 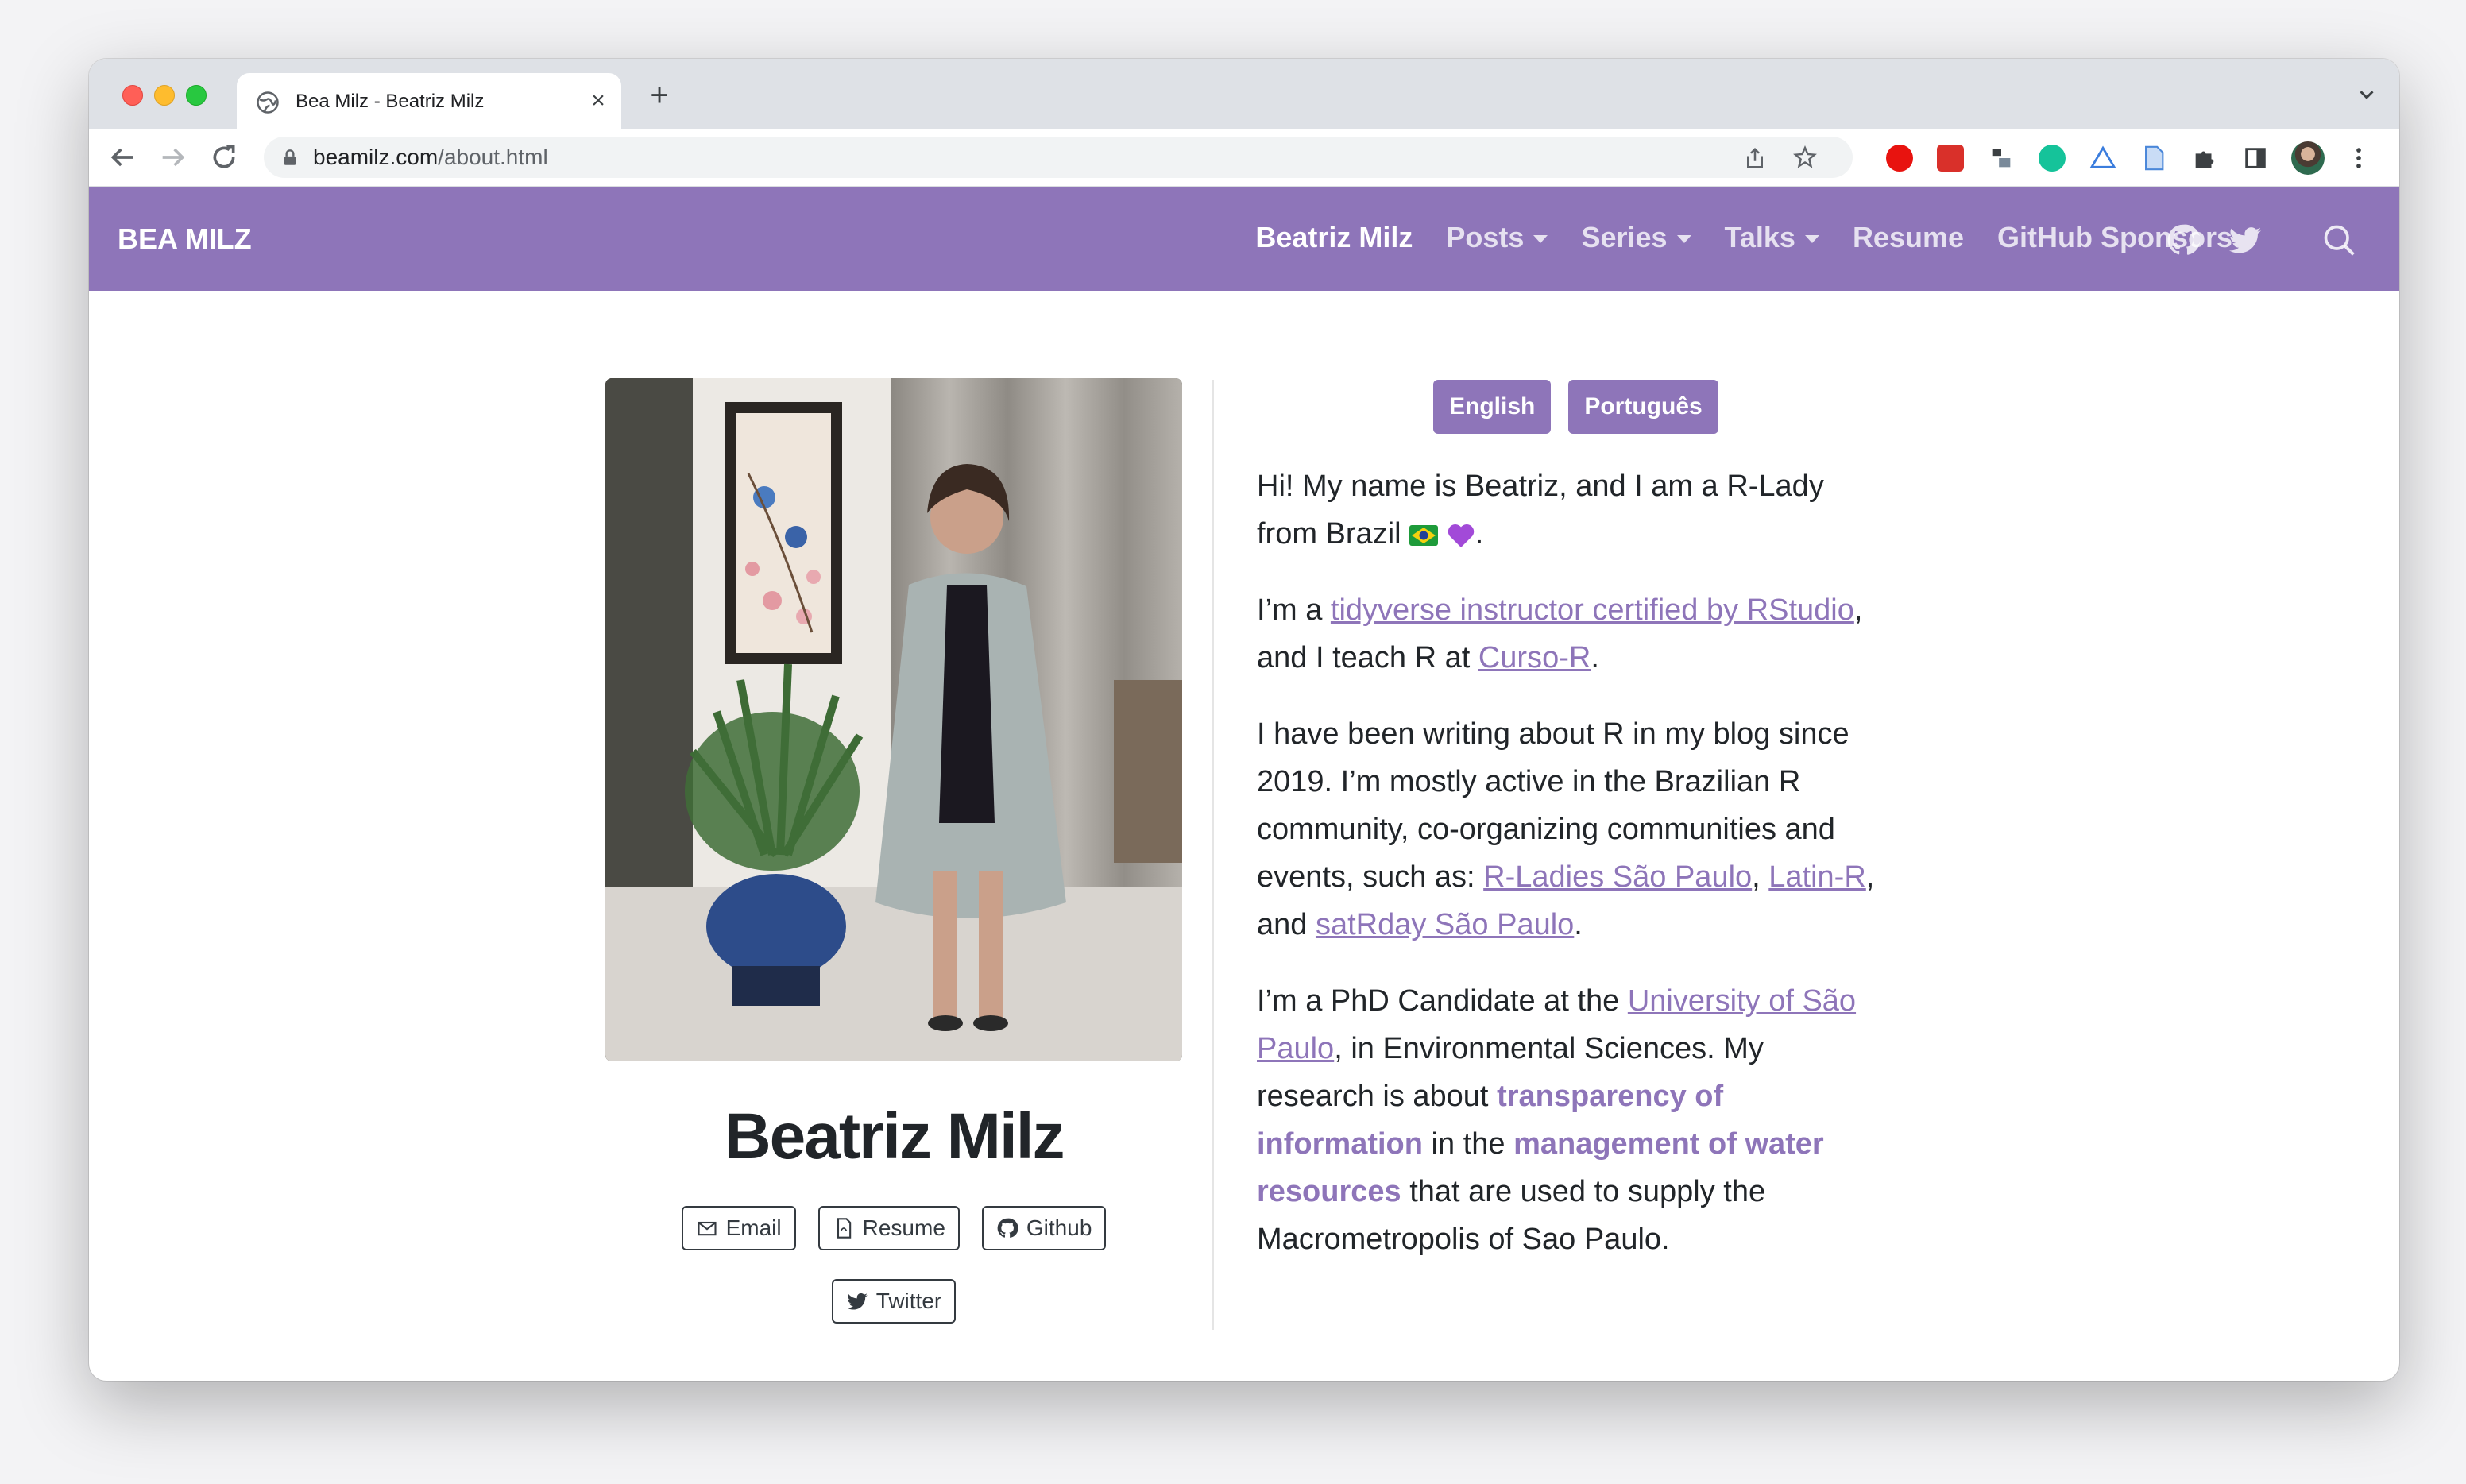 I want to click on brazil-flag-icon, so click(x=1424, y=535).